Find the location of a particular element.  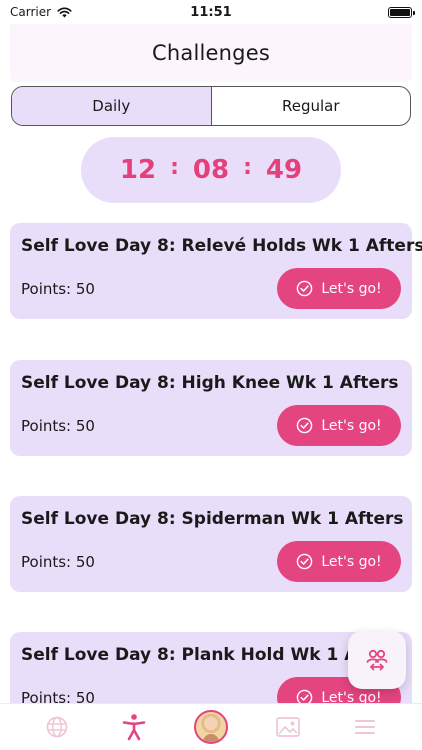

tab-daily: Daily is located at coordinates (112, 106).